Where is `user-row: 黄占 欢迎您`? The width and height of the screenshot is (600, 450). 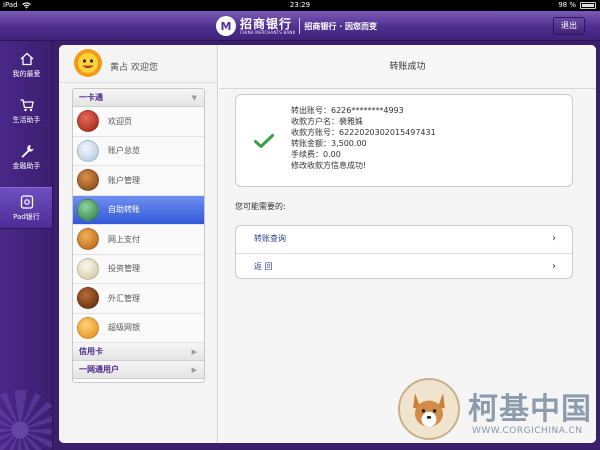
user-row: 黄占 欢迎您 is located at coordinates (138, 64).